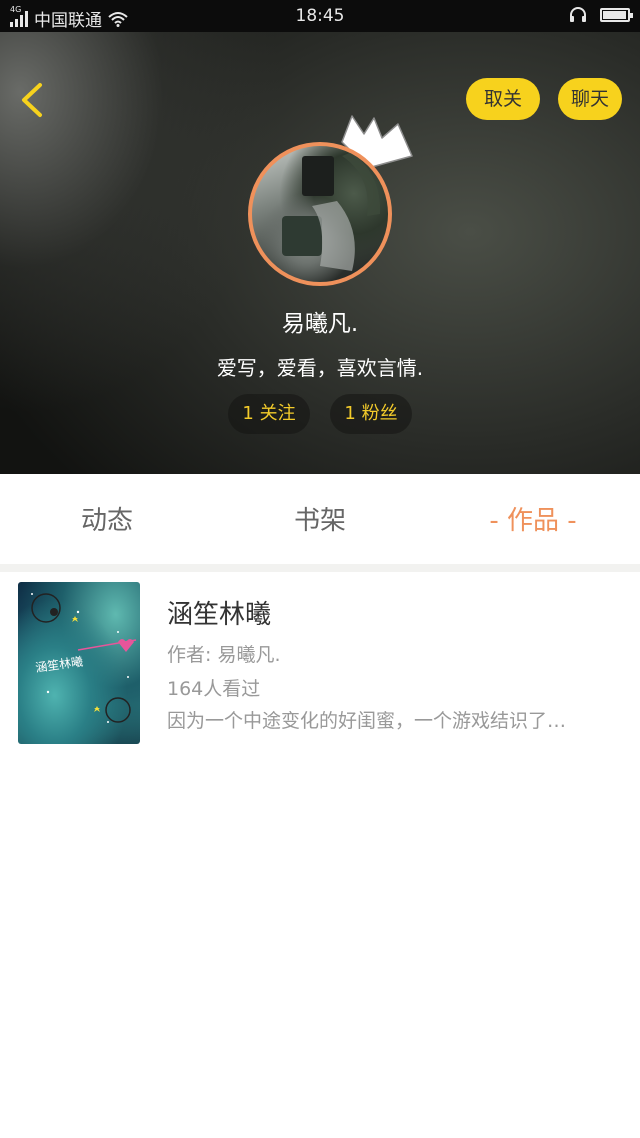 This screenshot has height=1138, width=640. What do you see at coordinates (107, 519) in the screenshot?
I see `tab-feed: 动态` at bounding box center [107, 519].